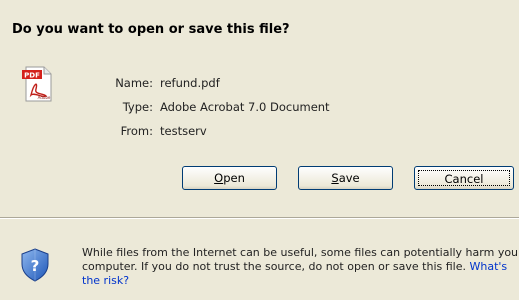 The width and height of the screenshot is (519, 300). What do you see at coordinates (234, 178) in the screenshot?
I see `open-label-rest: pen` at bounding box center [234, 178].